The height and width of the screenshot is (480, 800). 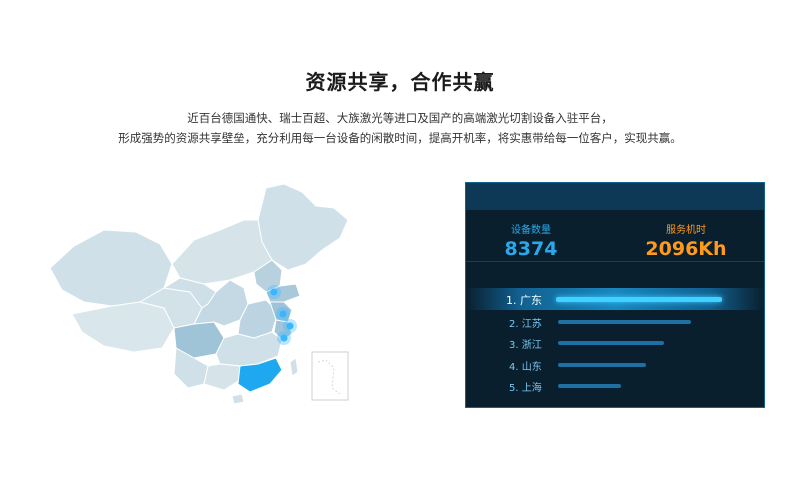 What do you see at coordinates (525, 388) in the screenshot?
I see `ranking-label: 5. 上海` at bounding box center [525, 388].